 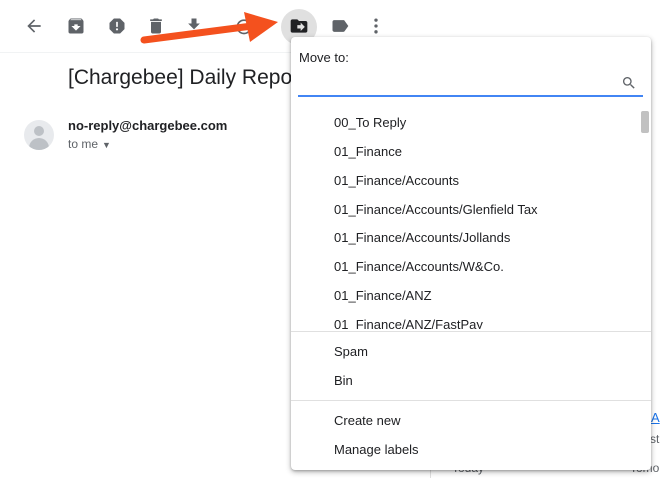 I want to click on label-item: 01_Finance/ANZ, so click(x=466, y=296).